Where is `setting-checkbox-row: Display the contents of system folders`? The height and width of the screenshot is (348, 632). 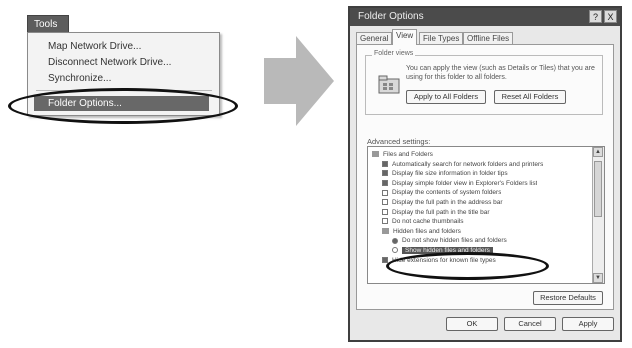
setting-checkbox-row: Display the contents of system folders is located at coordinates (441, 193).